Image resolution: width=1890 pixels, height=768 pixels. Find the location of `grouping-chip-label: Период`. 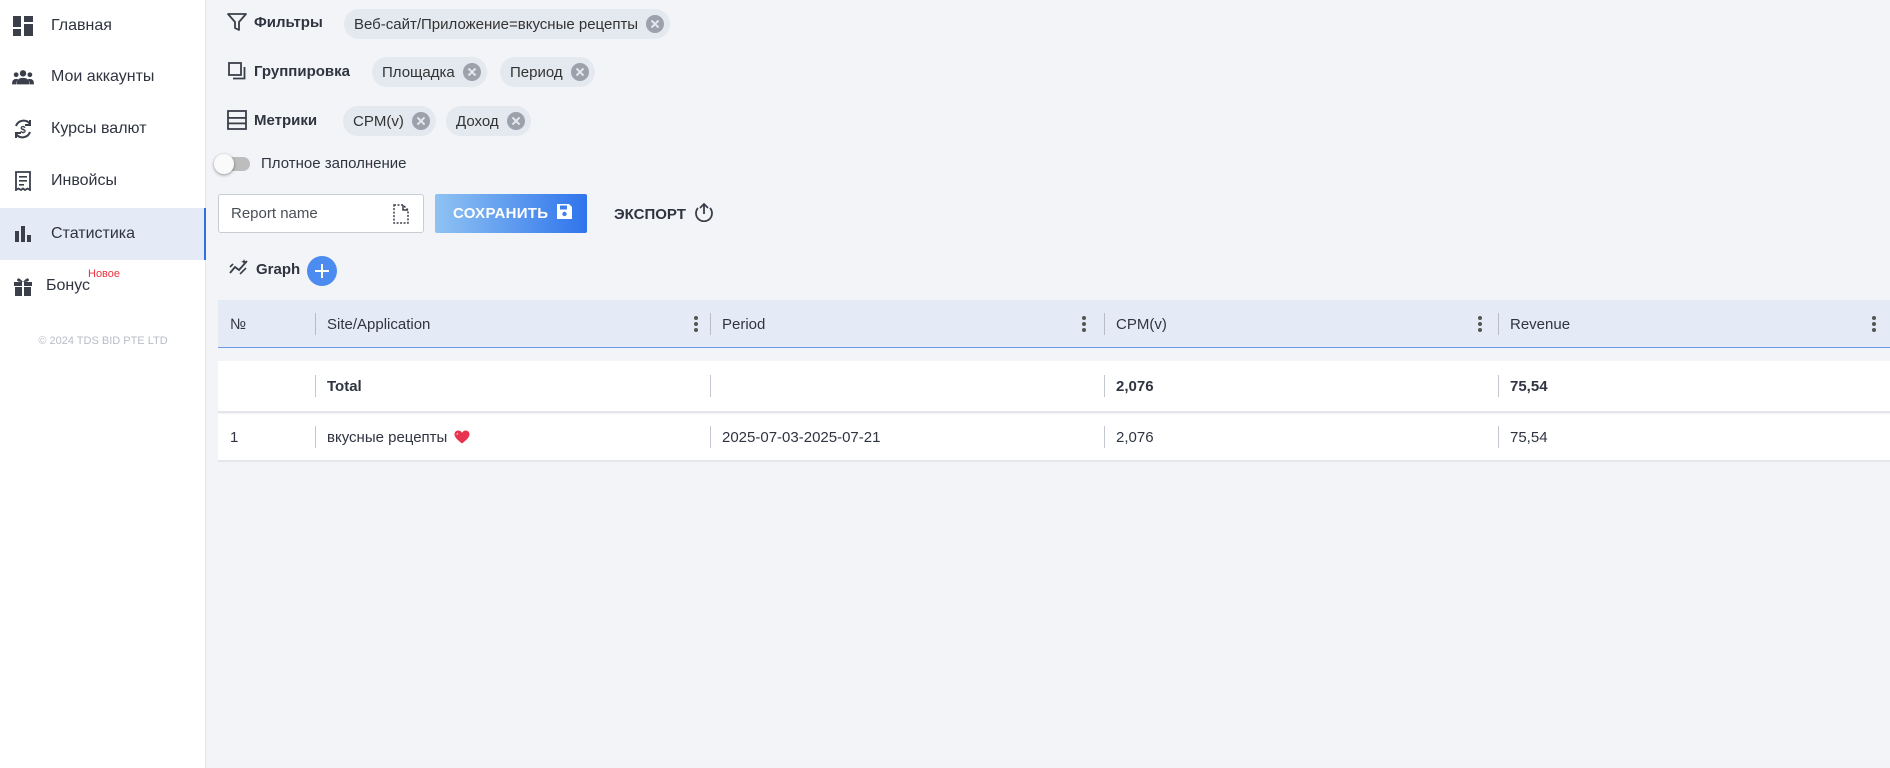

grouping-chip-label: Период is located at coordinates (536, 72).